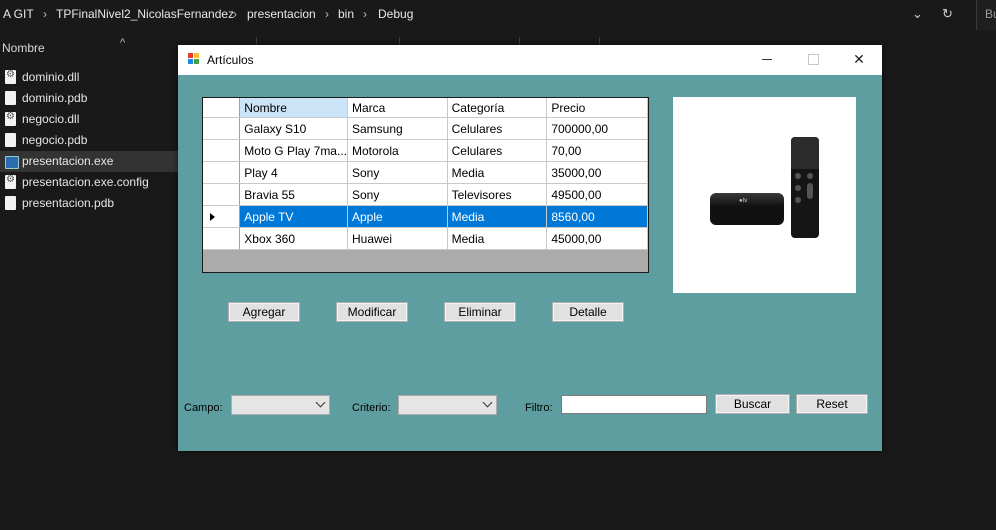 This screenshot has width=996, height=530. Describe the element at coordinates (813, 60) in the screenshot. I see `maximize-button` at that location.